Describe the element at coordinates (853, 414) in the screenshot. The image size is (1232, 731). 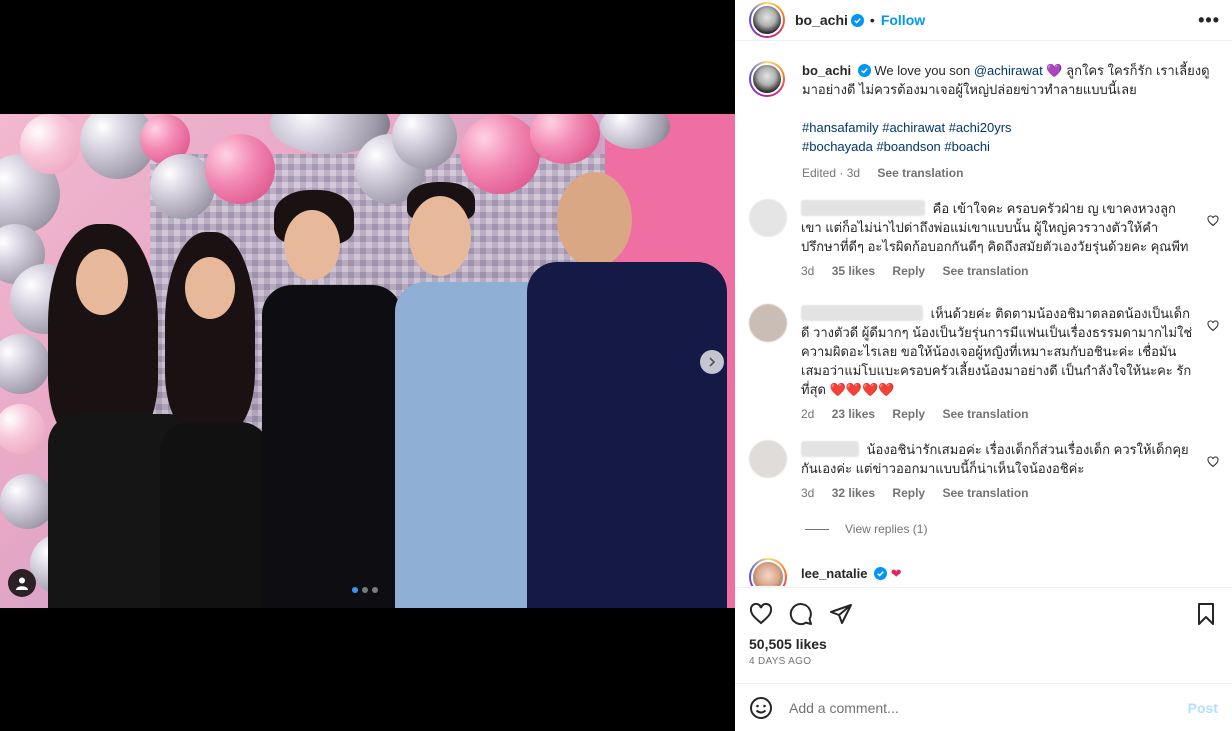
I see `comment-likes: 23 likes` at that location.